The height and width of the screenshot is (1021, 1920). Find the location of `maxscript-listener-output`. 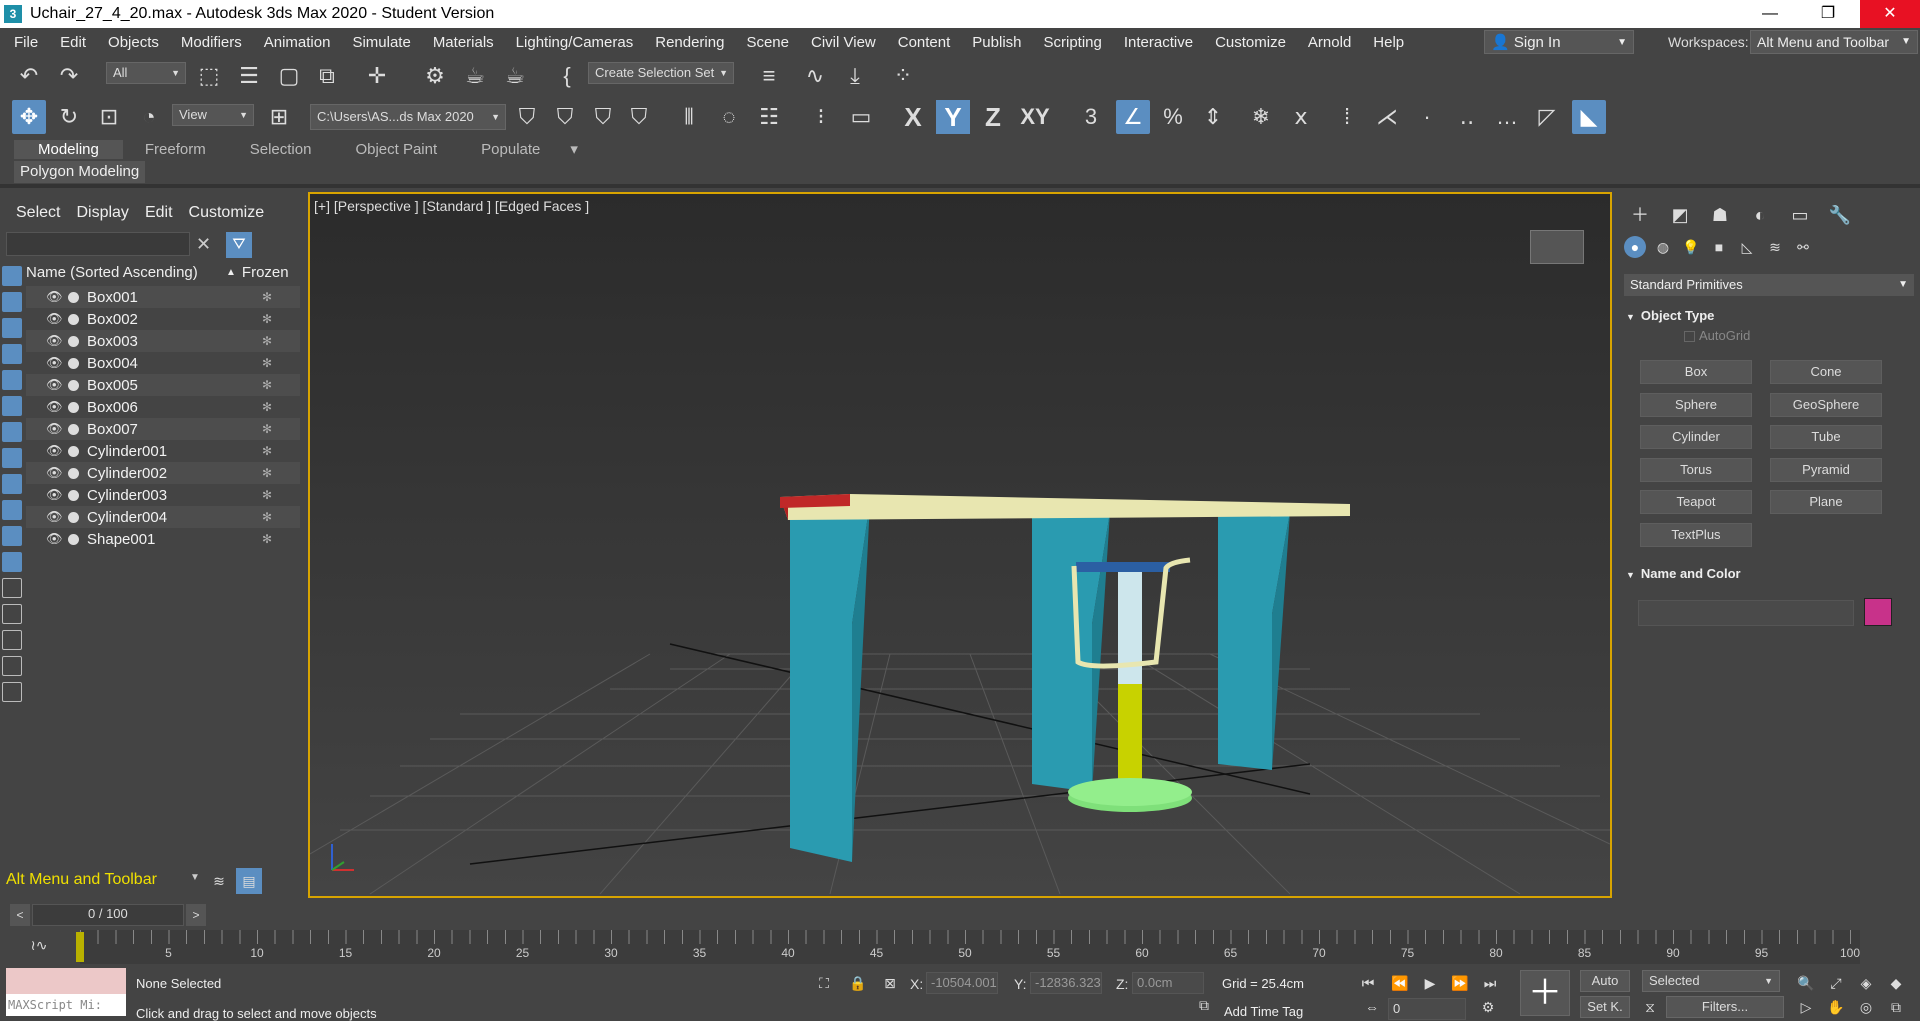

maxscript-listener-output is located at coordinates (66, 981).